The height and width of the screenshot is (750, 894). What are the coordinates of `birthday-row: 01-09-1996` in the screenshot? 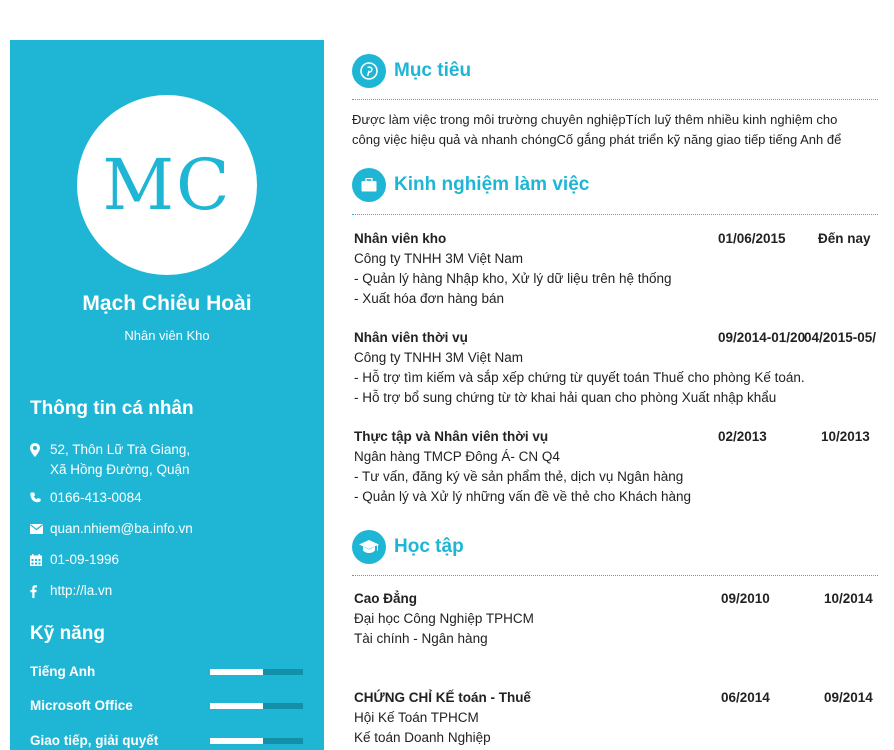 It's located at (74, 560).